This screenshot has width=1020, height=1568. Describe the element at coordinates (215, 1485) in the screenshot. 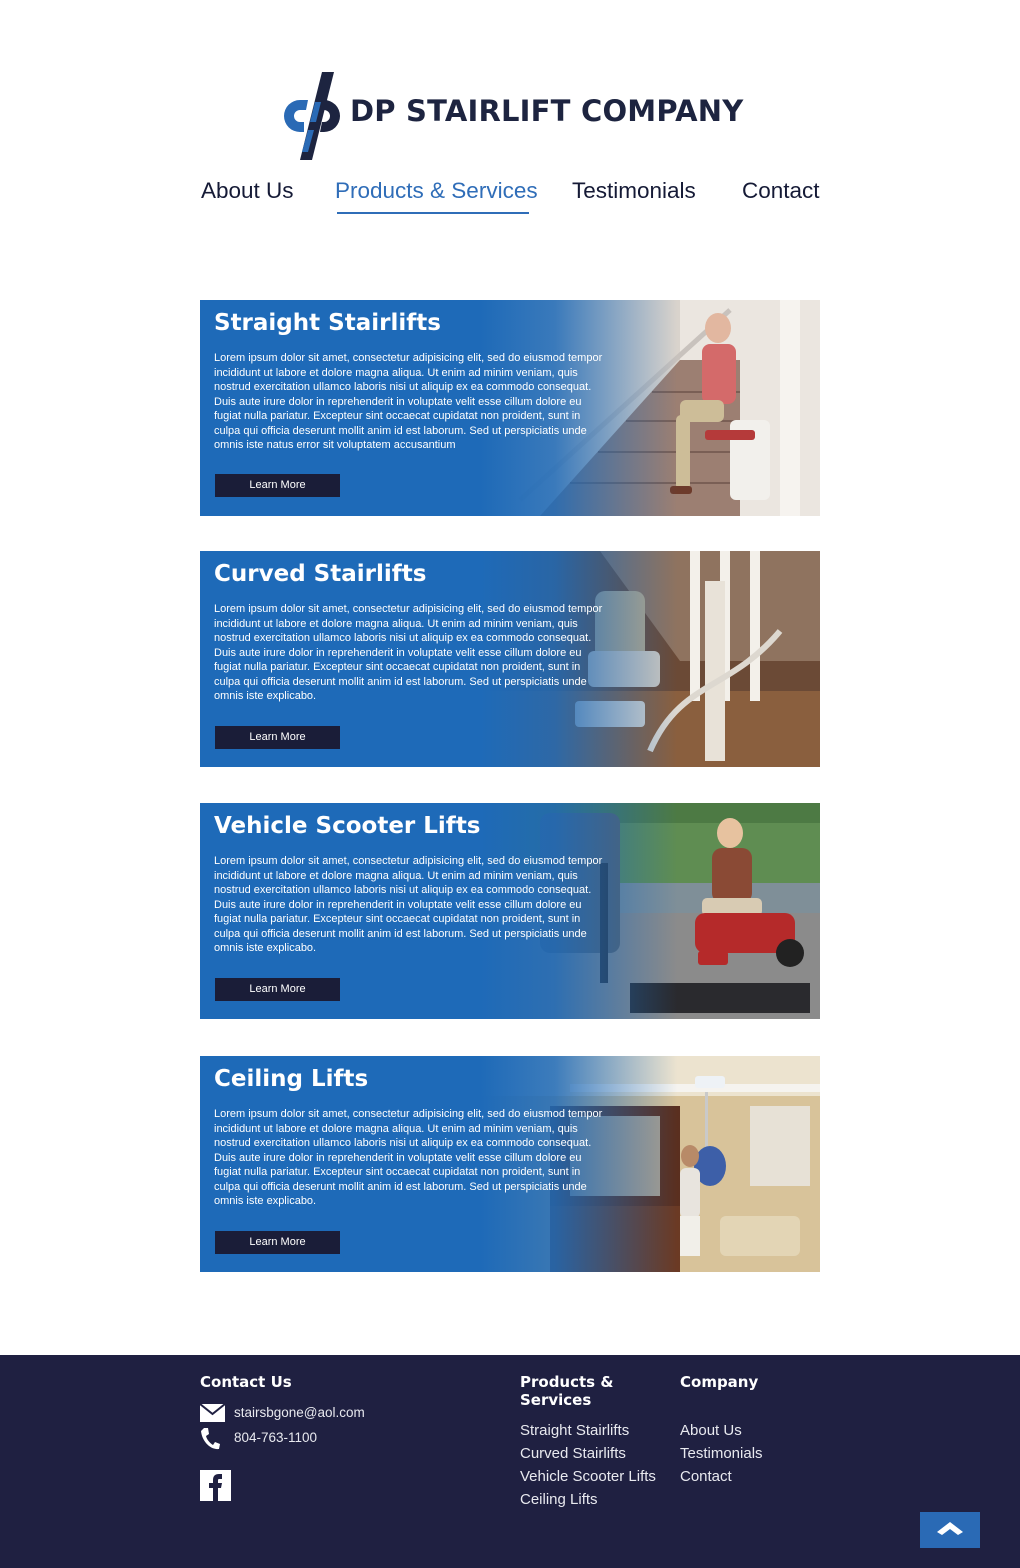

I see `facebook-icon` at that location.